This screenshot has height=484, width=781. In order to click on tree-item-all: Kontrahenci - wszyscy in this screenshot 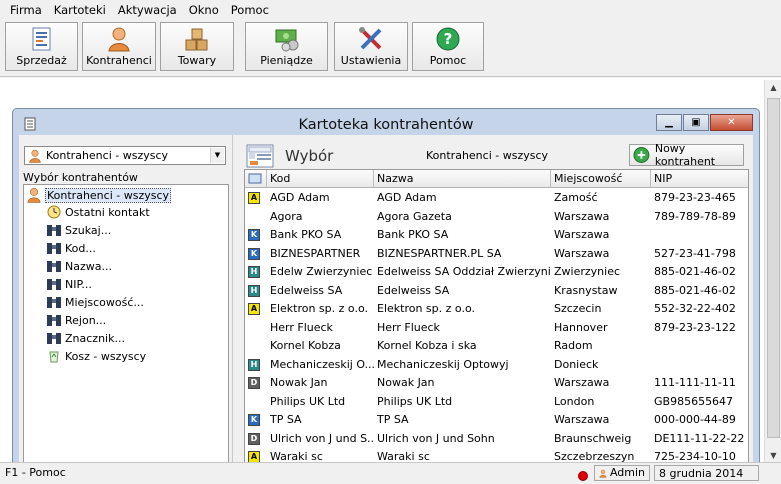, I will do `click(99, 195)`.